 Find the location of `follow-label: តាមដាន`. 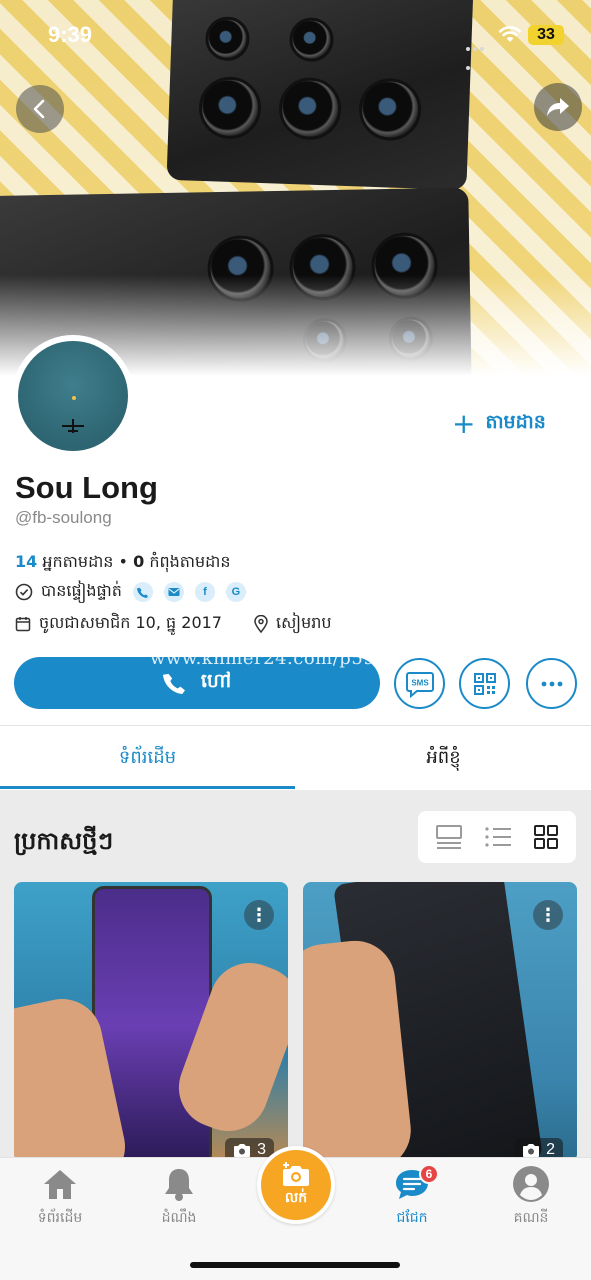

follow-label: តាមដាន is located at coordinates (515, 422).